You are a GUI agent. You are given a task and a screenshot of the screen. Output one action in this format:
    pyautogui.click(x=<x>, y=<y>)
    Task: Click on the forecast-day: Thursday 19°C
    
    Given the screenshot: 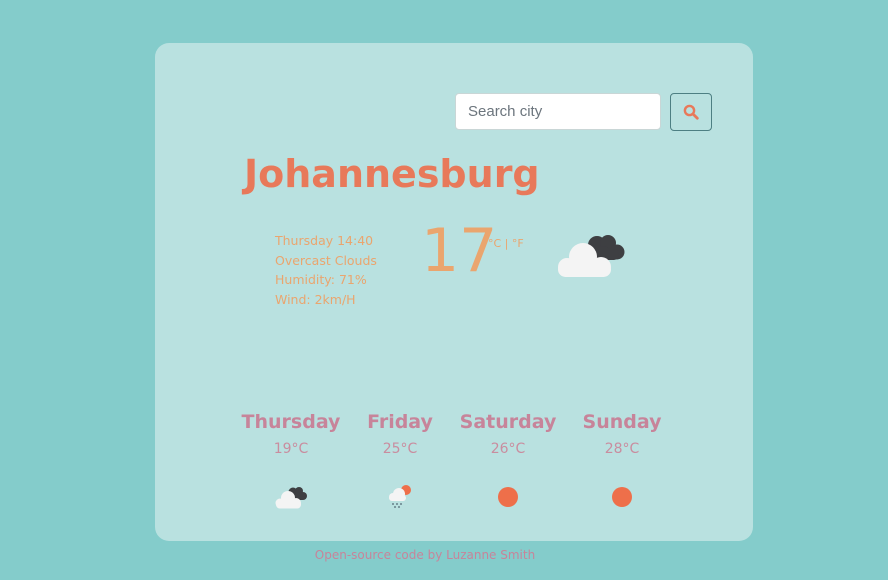 What is the action you would take?
    pyautogui.click(x=291, y=459)
    